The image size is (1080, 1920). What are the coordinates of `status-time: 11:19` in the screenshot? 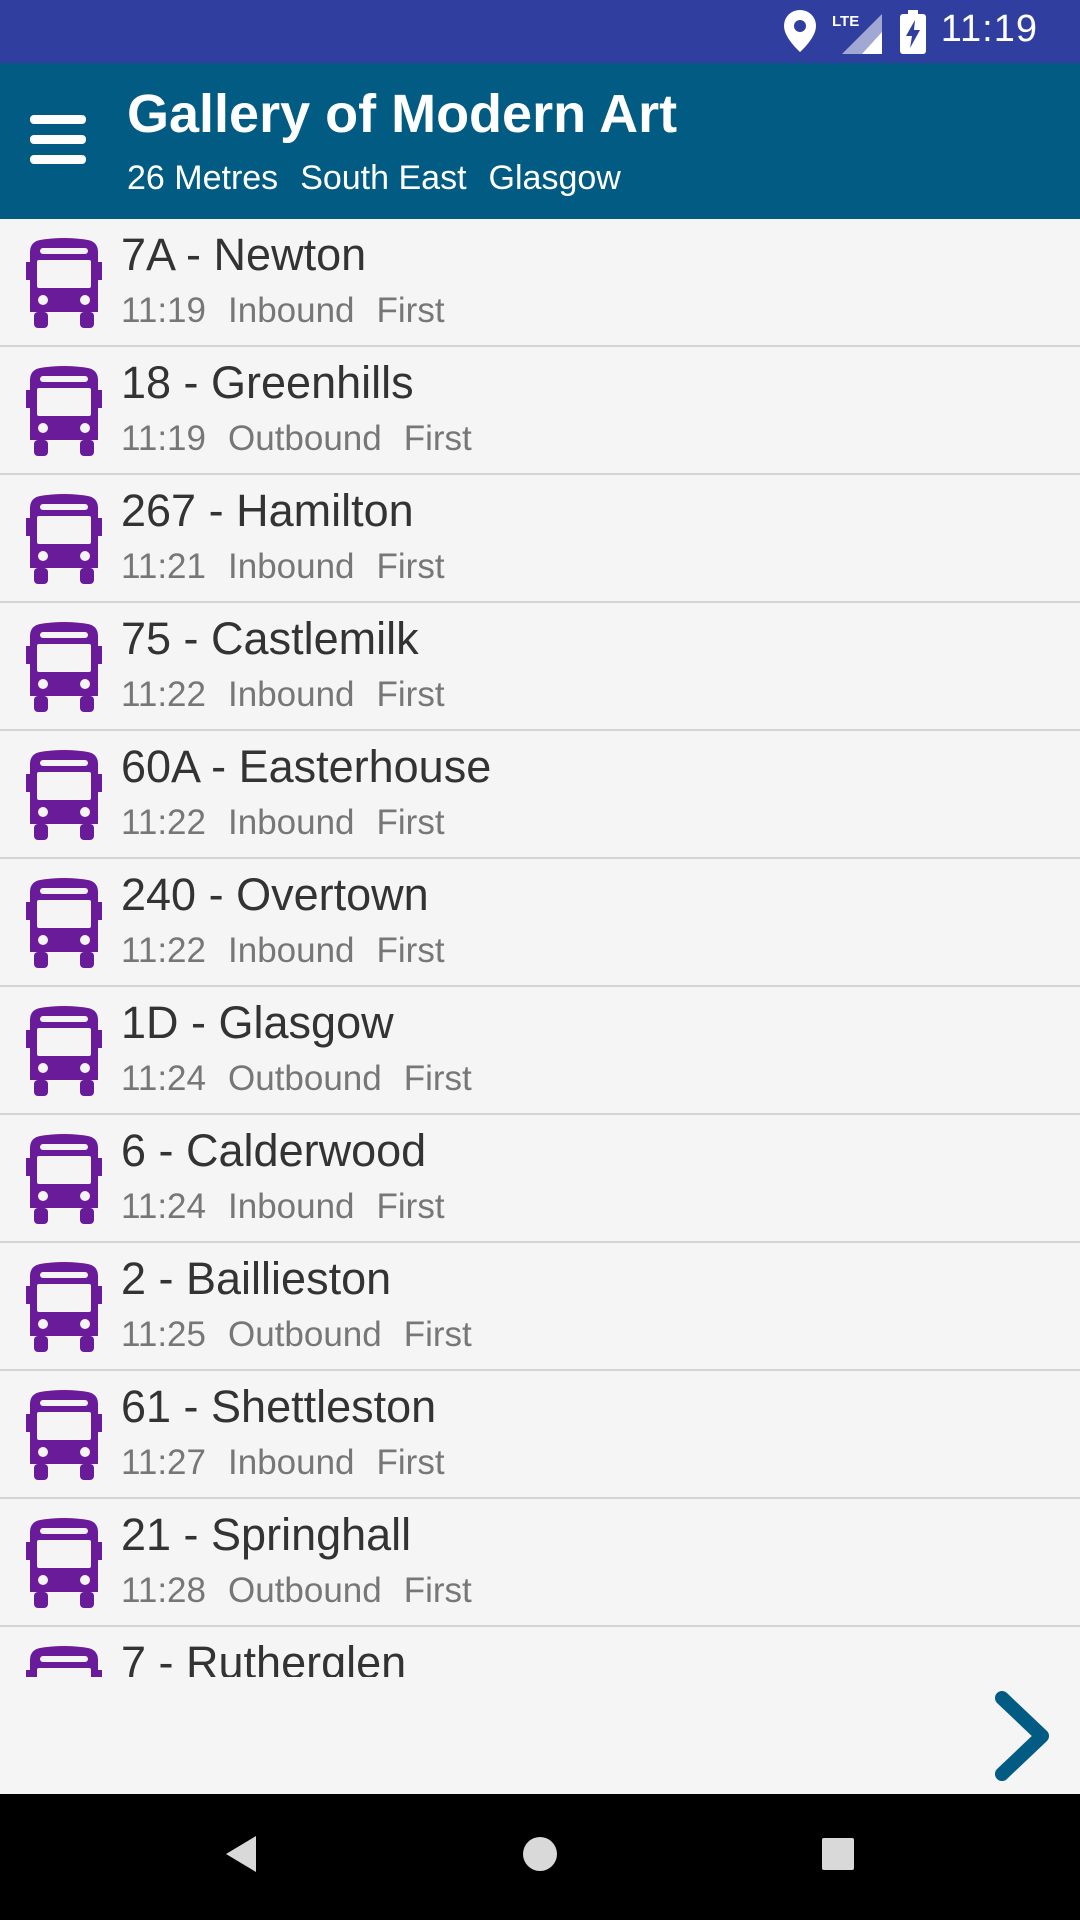 It's located at (989, 29).